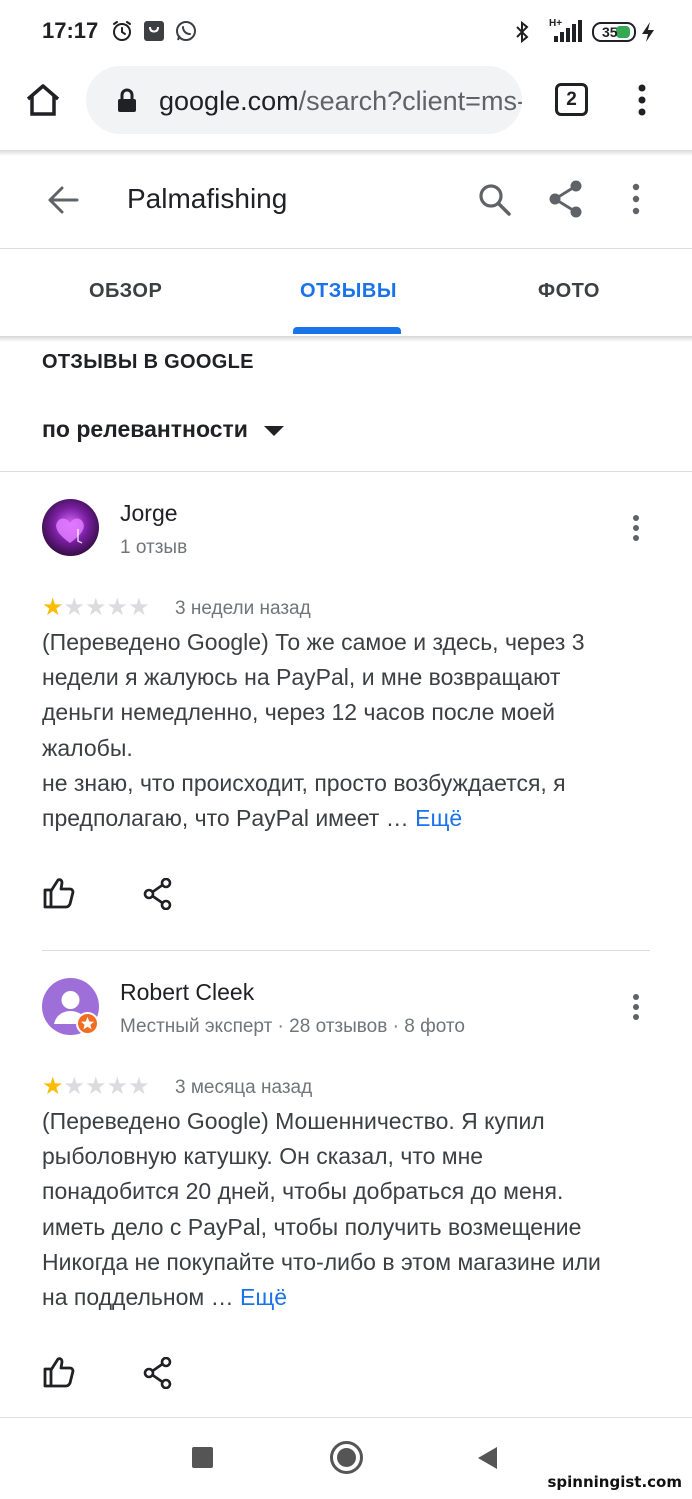 The height and width of the screenshot is (1499, 692). Describe the element at coordinates (149, 513) in the screenshot. I see `review-author: Jorge` at that location.